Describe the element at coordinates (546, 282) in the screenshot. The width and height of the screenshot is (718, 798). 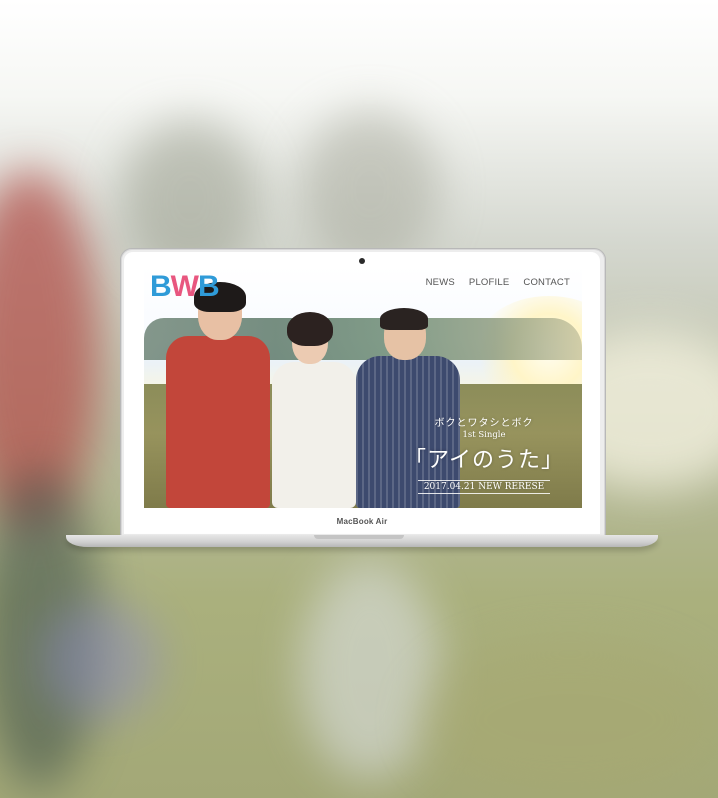
I see `nav-contact: CONTACT` at that location.